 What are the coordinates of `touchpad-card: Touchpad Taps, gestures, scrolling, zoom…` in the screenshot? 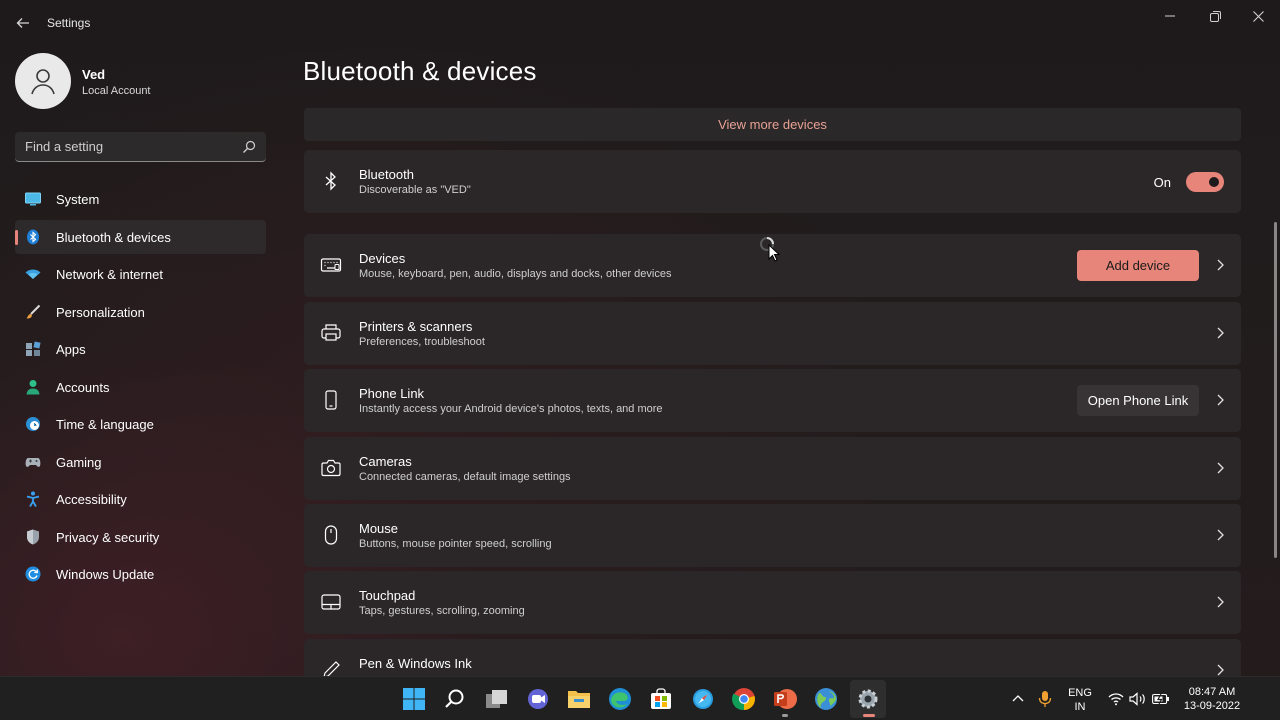 It's located at (772, 602).